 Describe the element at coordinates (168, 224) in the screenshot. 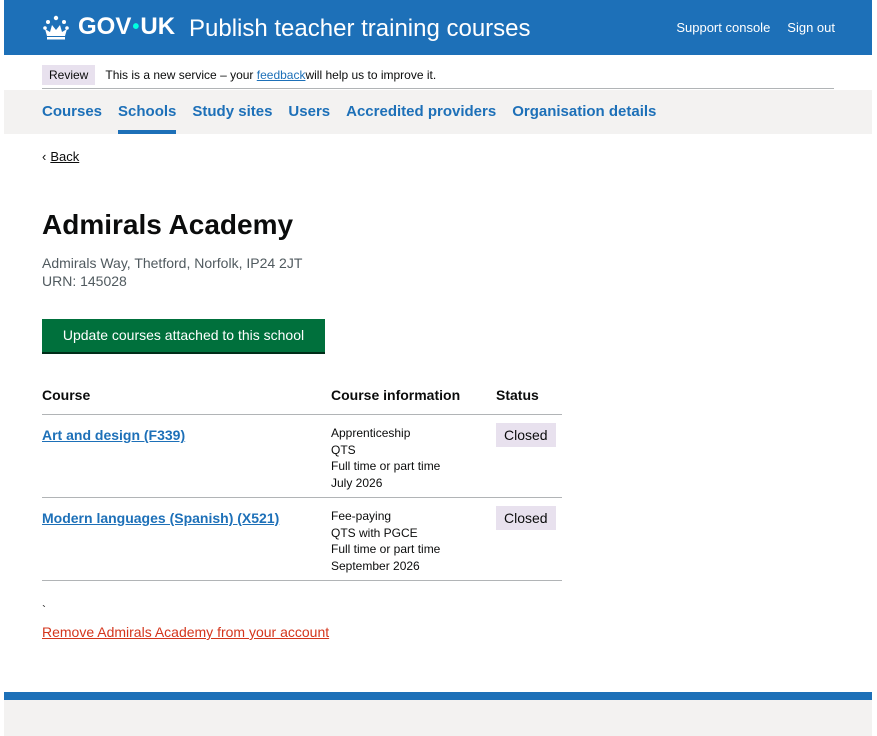

I see `page-title: Admirals Academy` at that location.